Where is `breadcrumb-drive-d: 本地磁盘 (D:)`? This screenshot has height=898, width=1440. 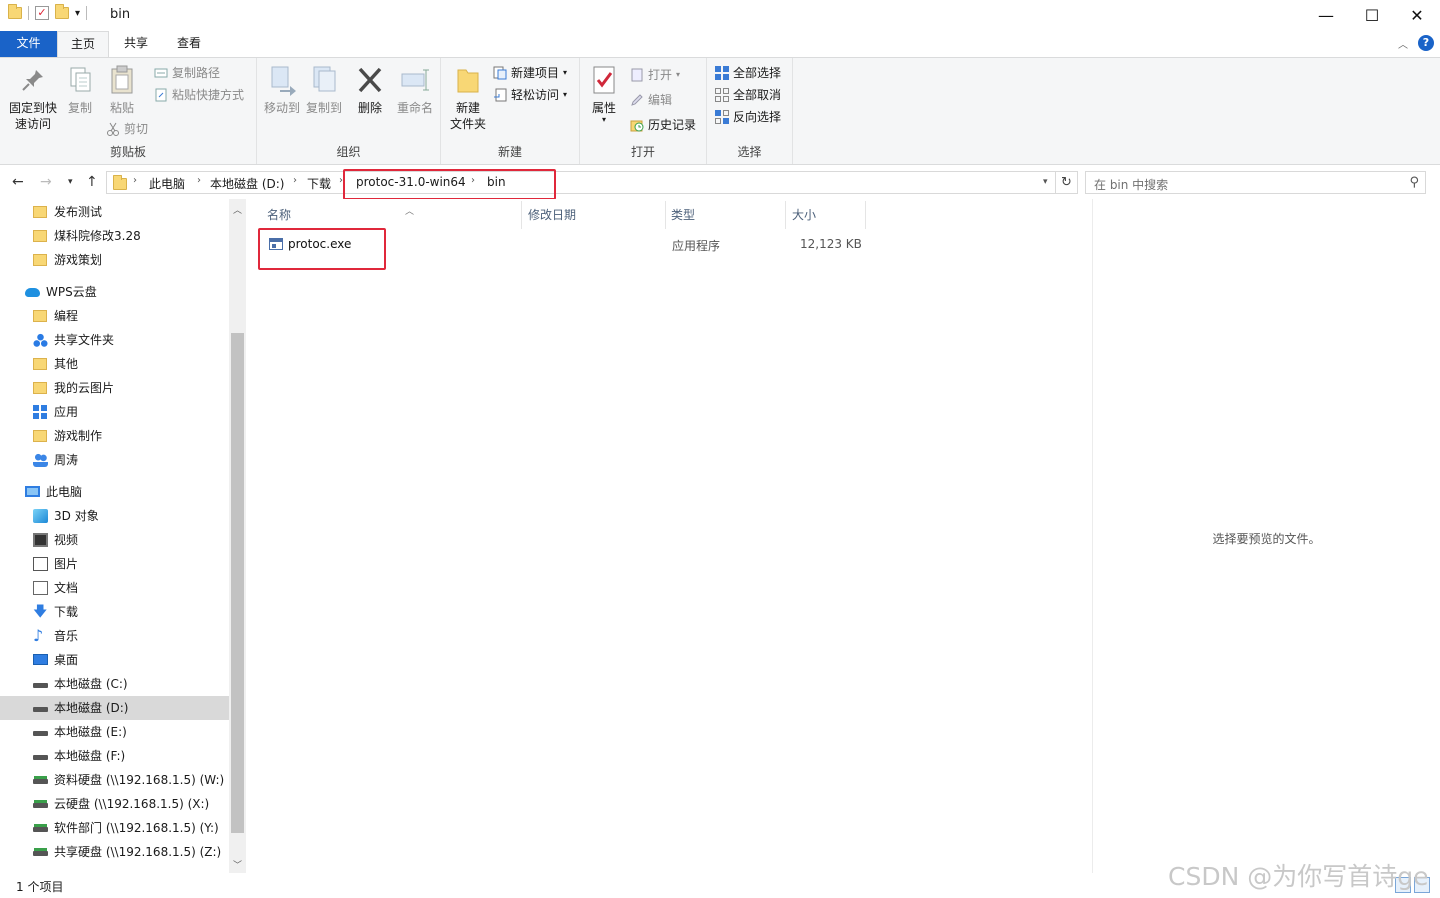
breadcrumb-drive-d: 本地磁盘 (D:) is located at coordinates (247, 183).